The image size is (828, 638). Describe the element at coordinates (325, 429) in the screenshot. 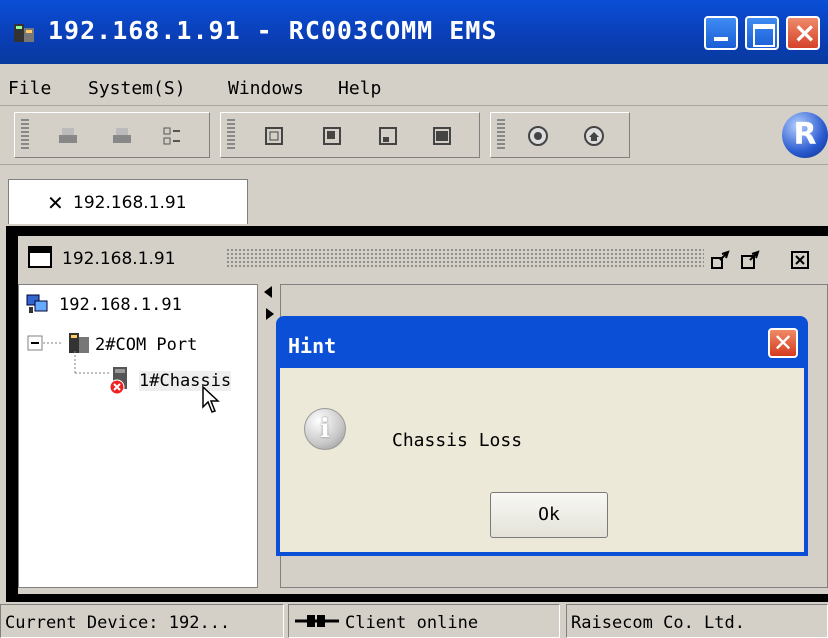

I see `info-icon: i` at that location.